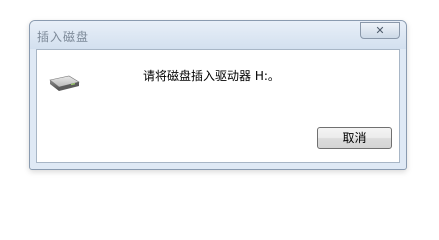  I want to click on prompt-message: 请将磁盘插入驱动器 H:。, so click(211, 76).